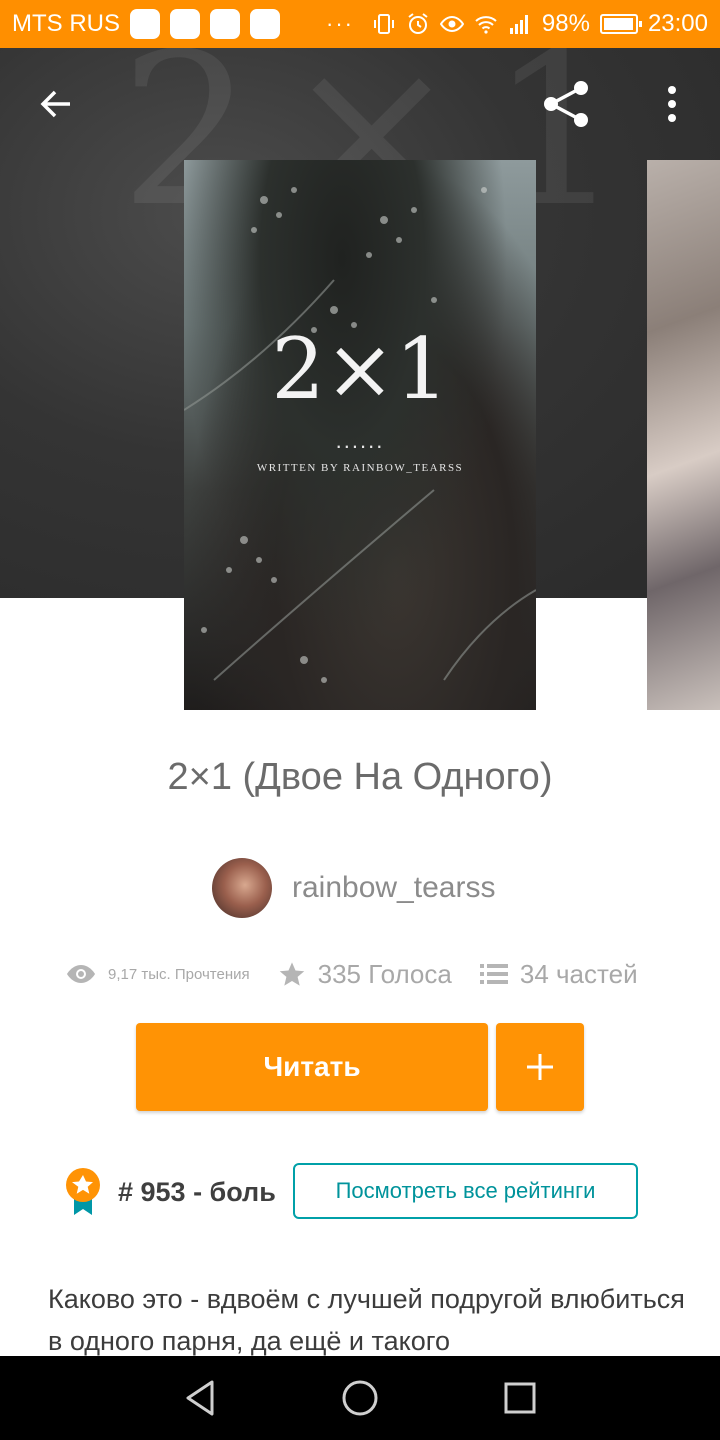 This screenshot has width=720, height=1440. I want to click on square-recents-icon, so click(520, 1398).